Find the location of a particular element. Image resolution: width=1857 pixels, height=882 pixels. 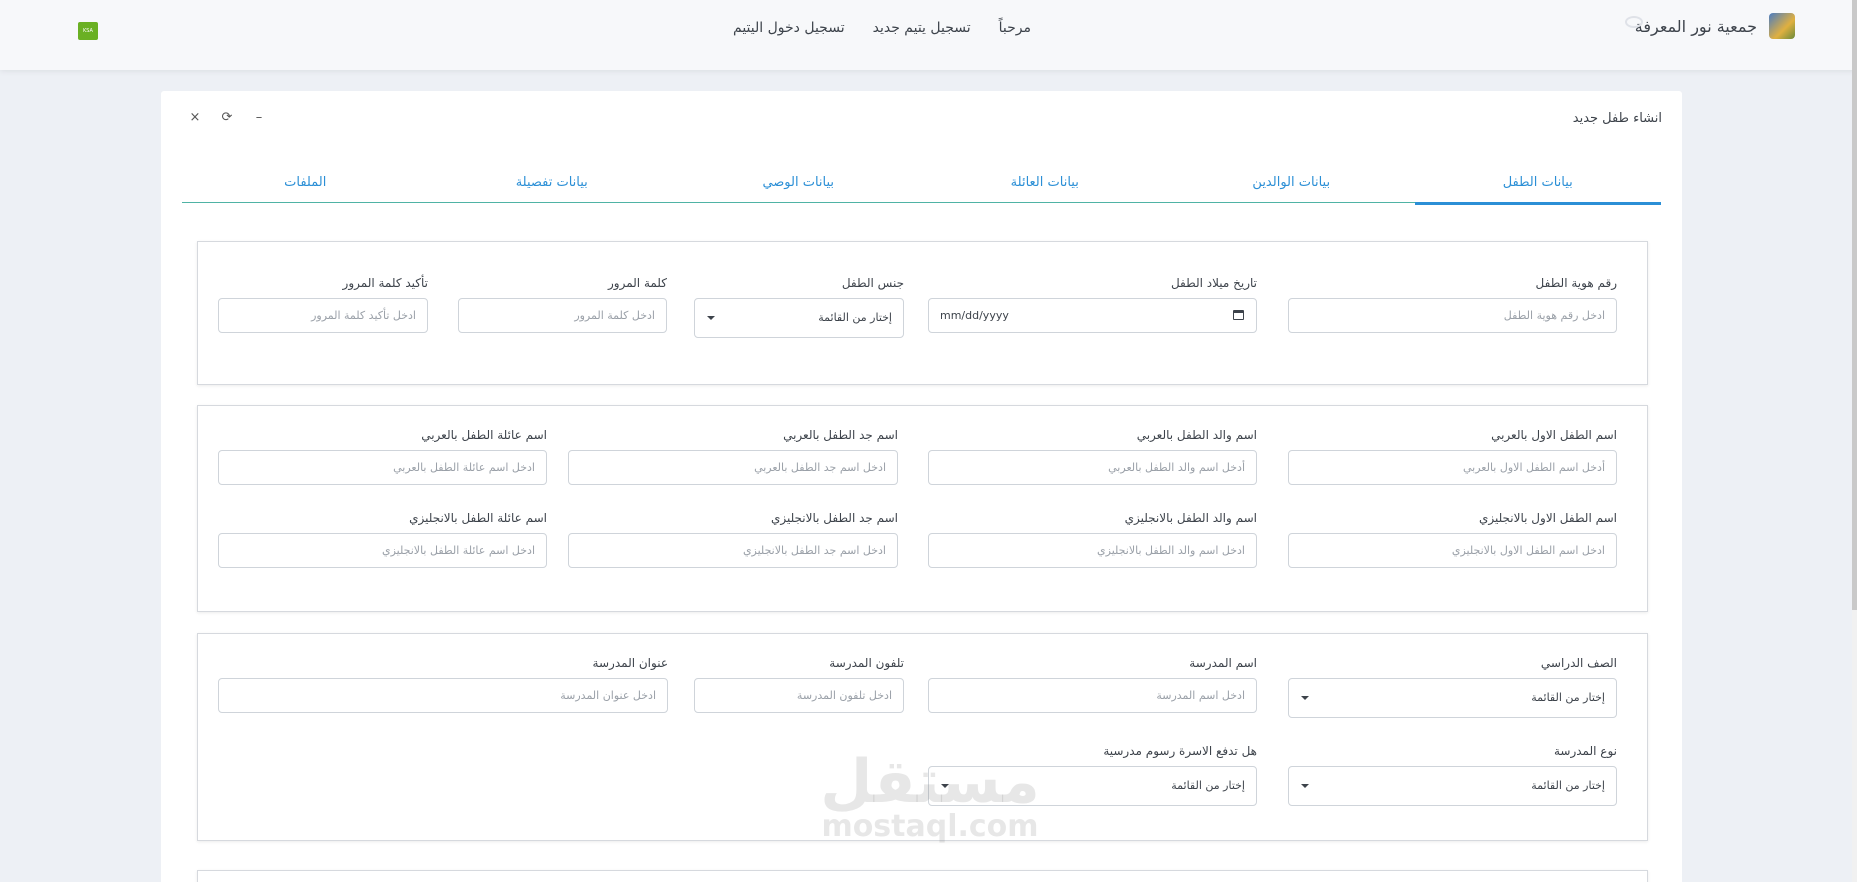

field-school-type: نوع المدرسة إختار من القائمة is located at coordinates (1452, 775).